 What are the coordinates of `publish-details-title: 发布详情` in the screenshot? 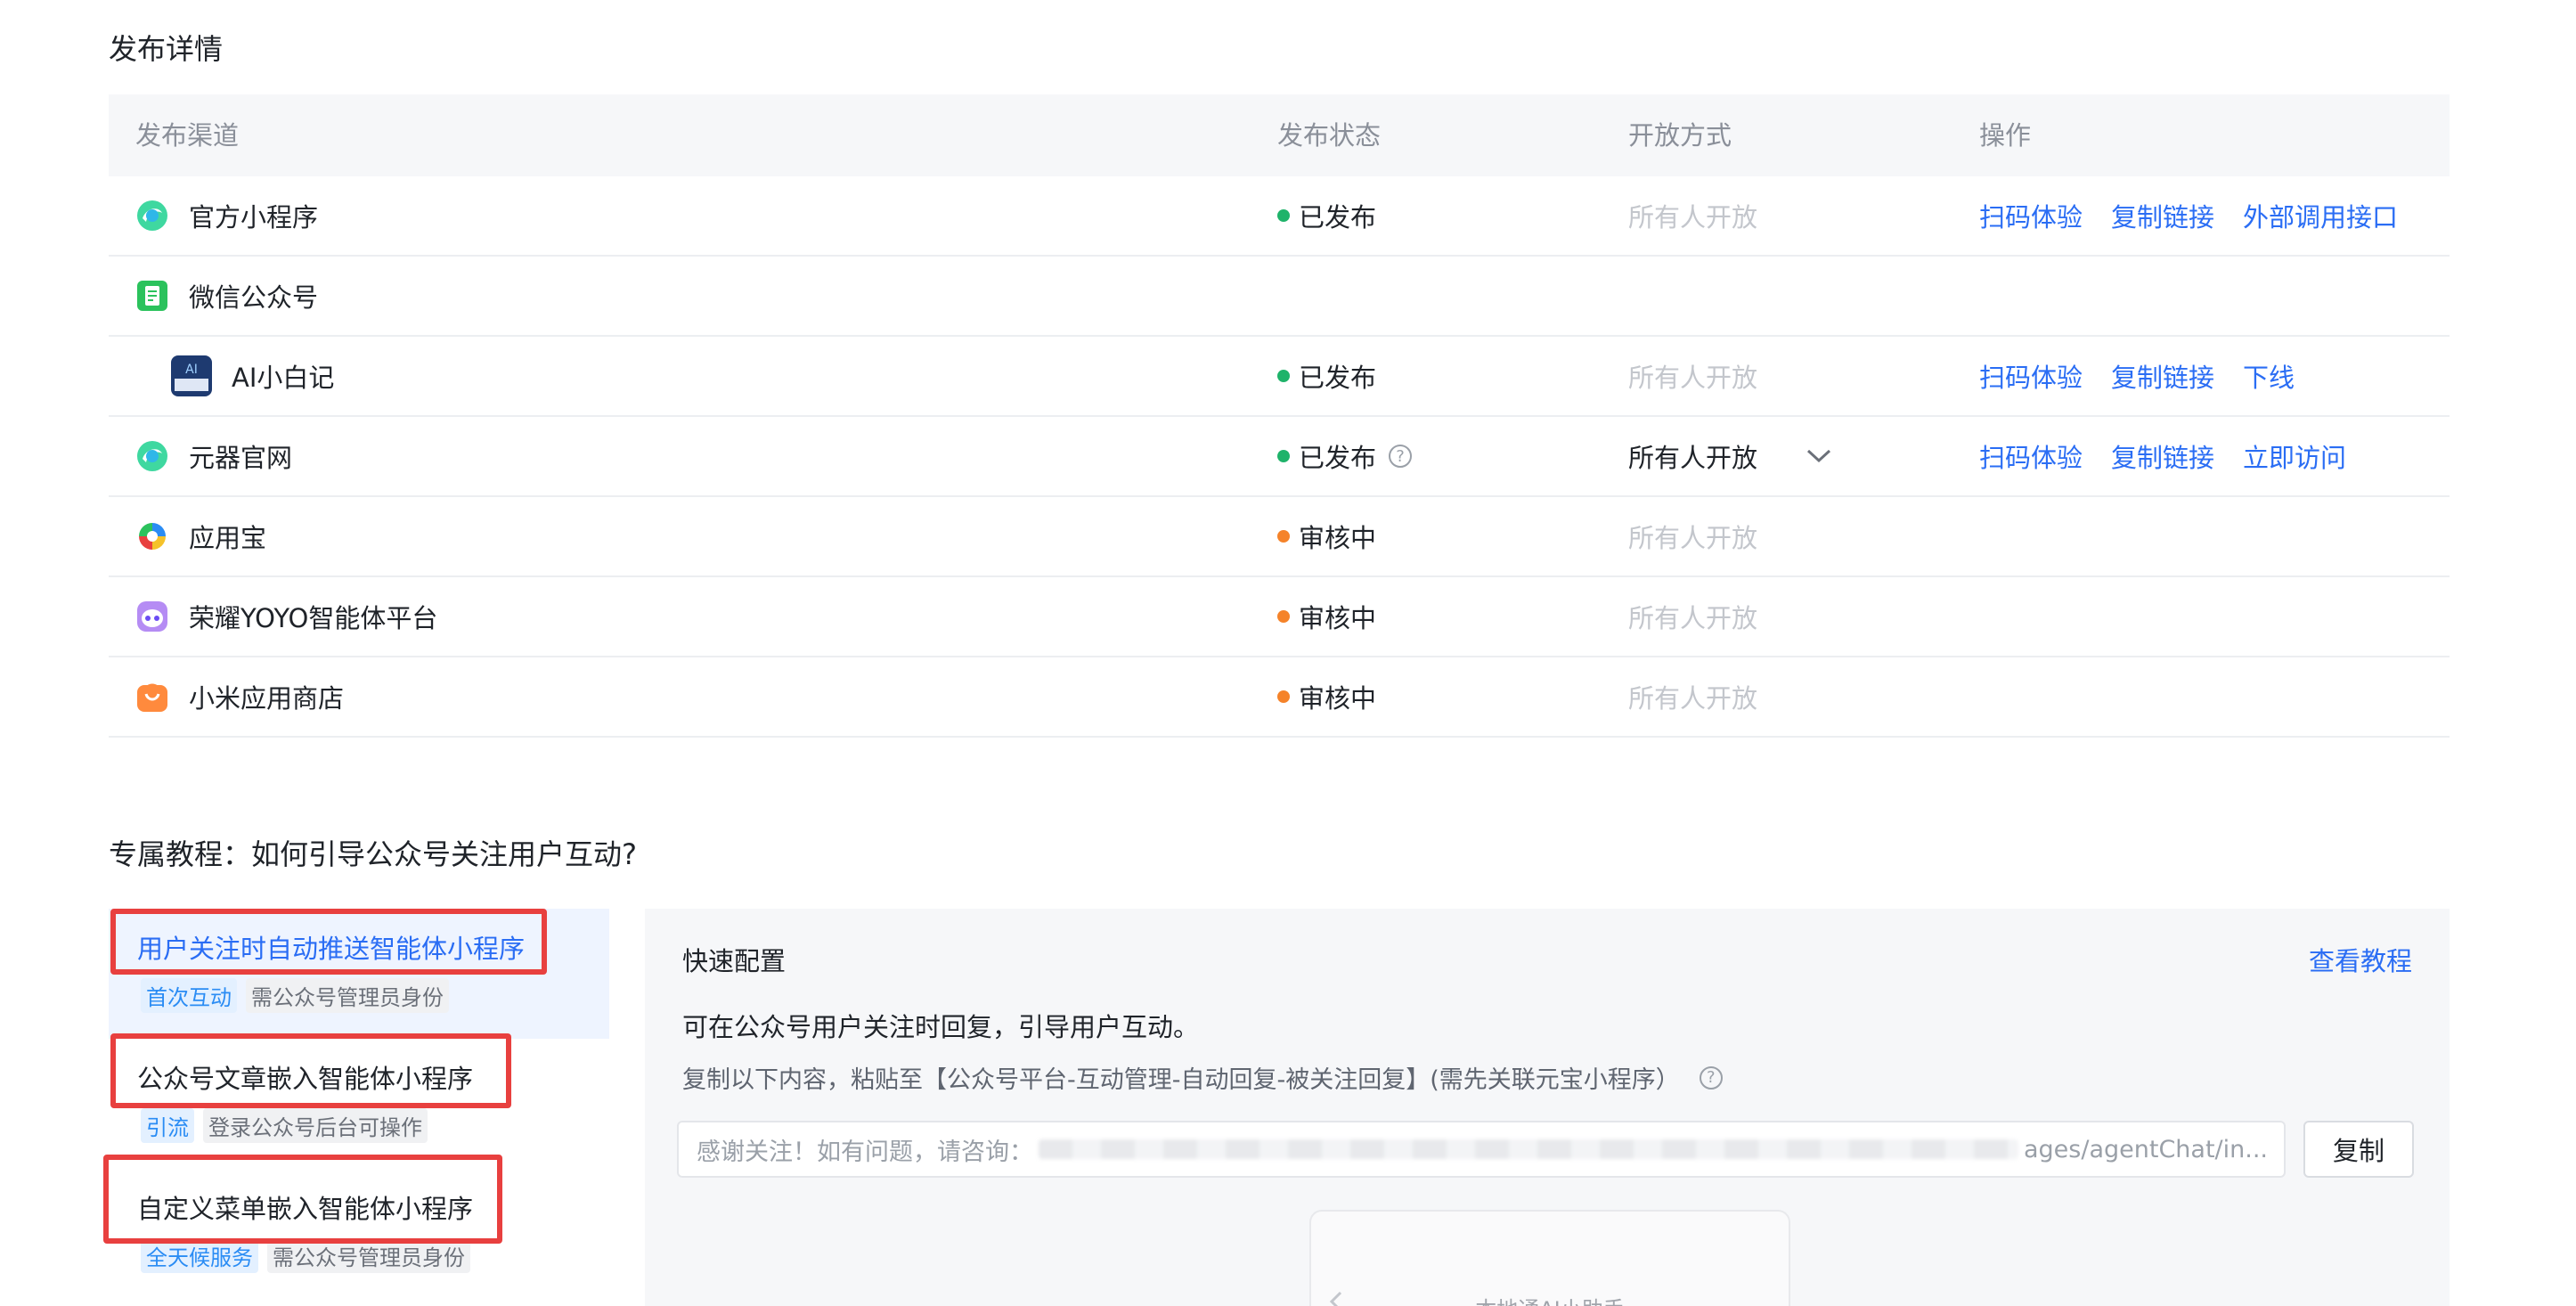 It's located at (167, 49).